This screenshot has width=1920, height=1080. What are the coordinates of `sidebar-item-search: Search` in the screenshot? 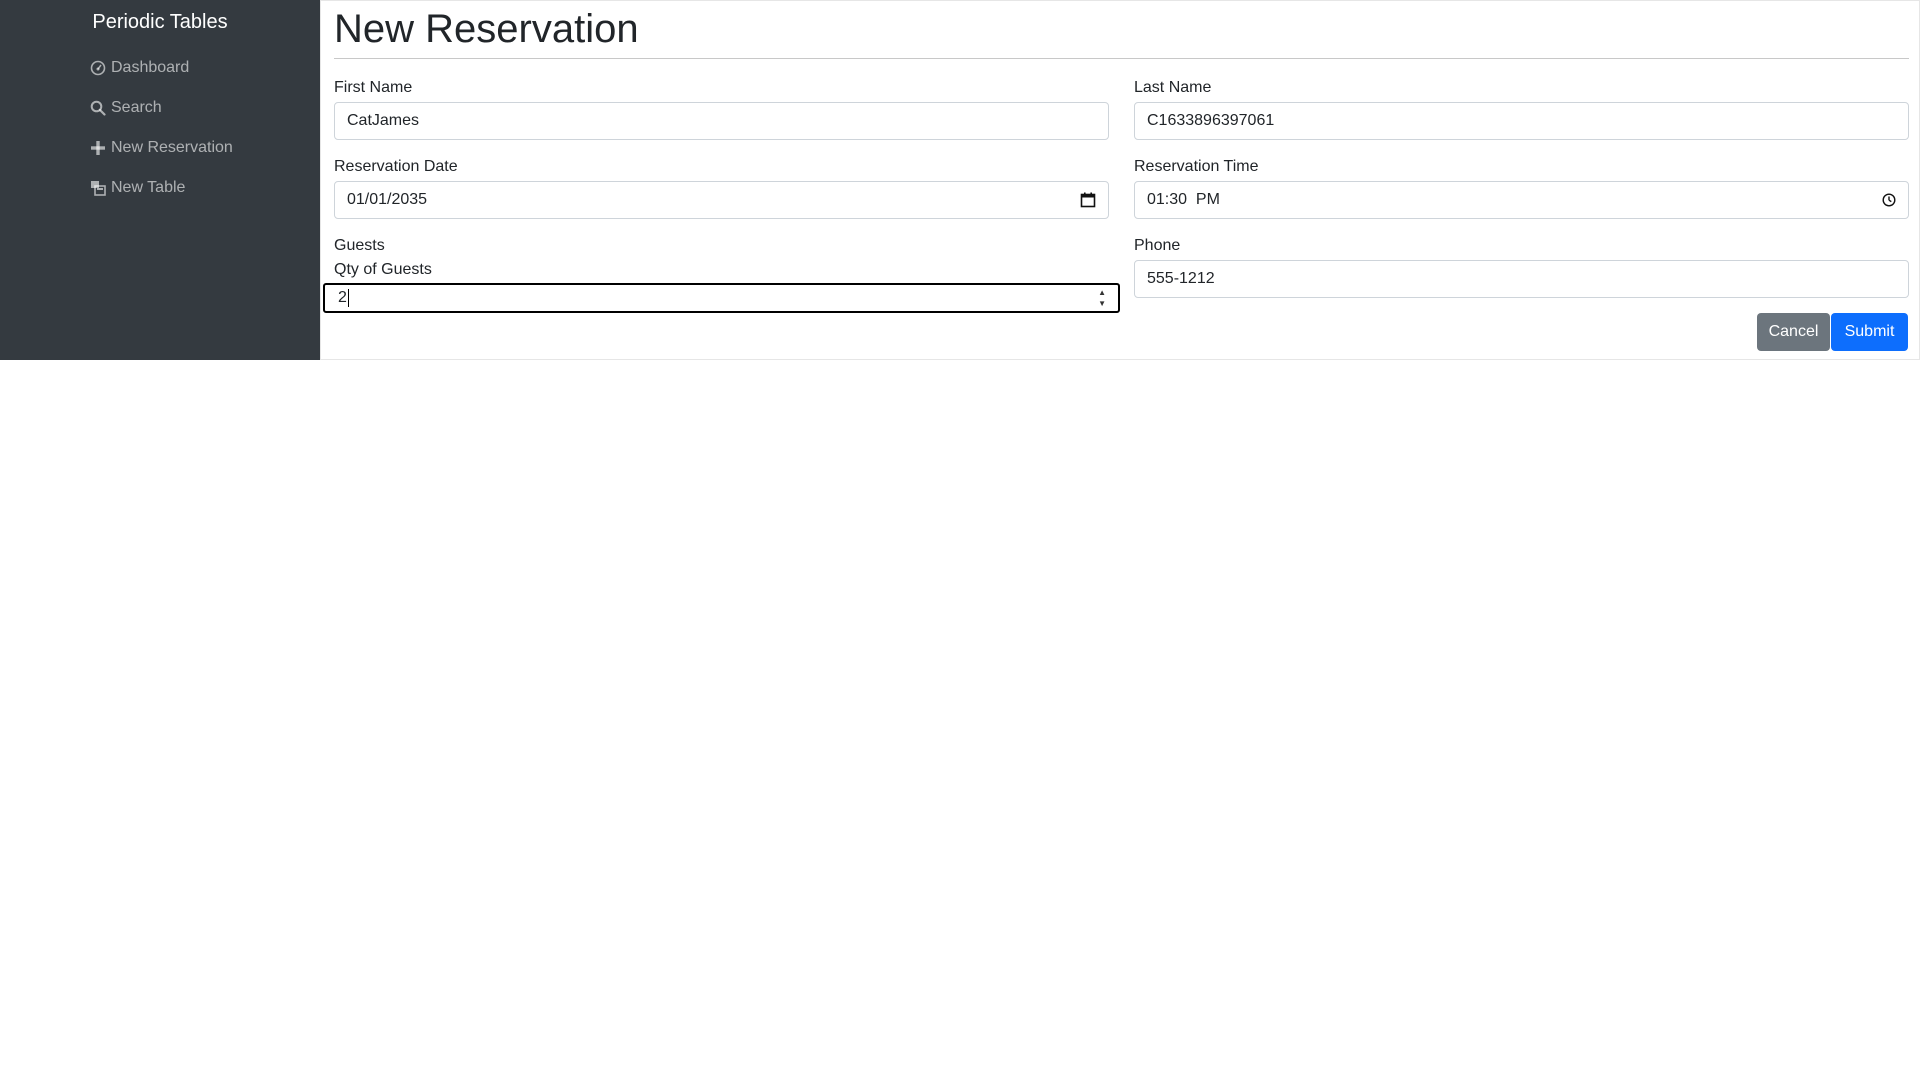 It's located at (161, 108).